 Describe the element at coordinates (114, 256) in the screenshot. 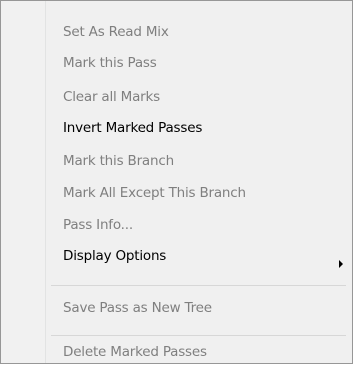

I see `menu-item-display-options: Display Options` at that location.